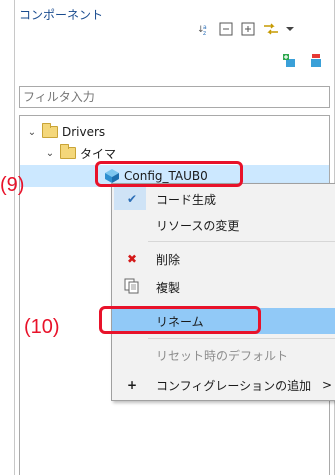 This screenshot has height=475, width=335. What do you see at coordinates (198, 225) in the screenshot?
I see `menu-item-label: リソースの変更` at bounding box center [198, 225].